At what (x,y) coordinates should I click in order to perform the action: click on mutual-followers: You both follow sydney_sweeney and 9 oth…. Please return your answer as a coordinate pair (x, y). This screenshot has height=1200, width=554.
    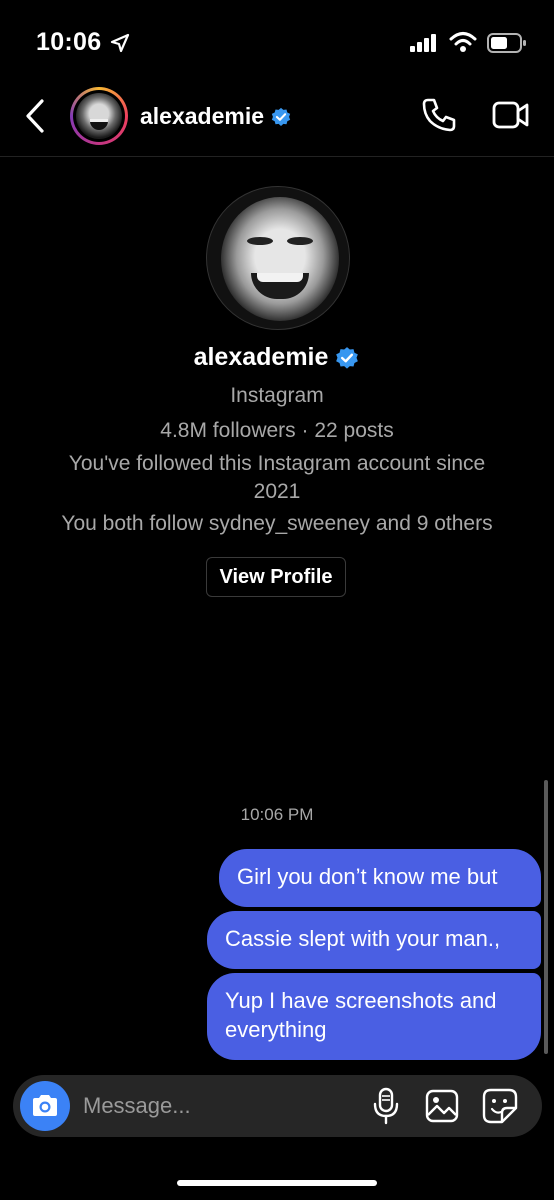
    Looking at the image, I should click on (277, 523).